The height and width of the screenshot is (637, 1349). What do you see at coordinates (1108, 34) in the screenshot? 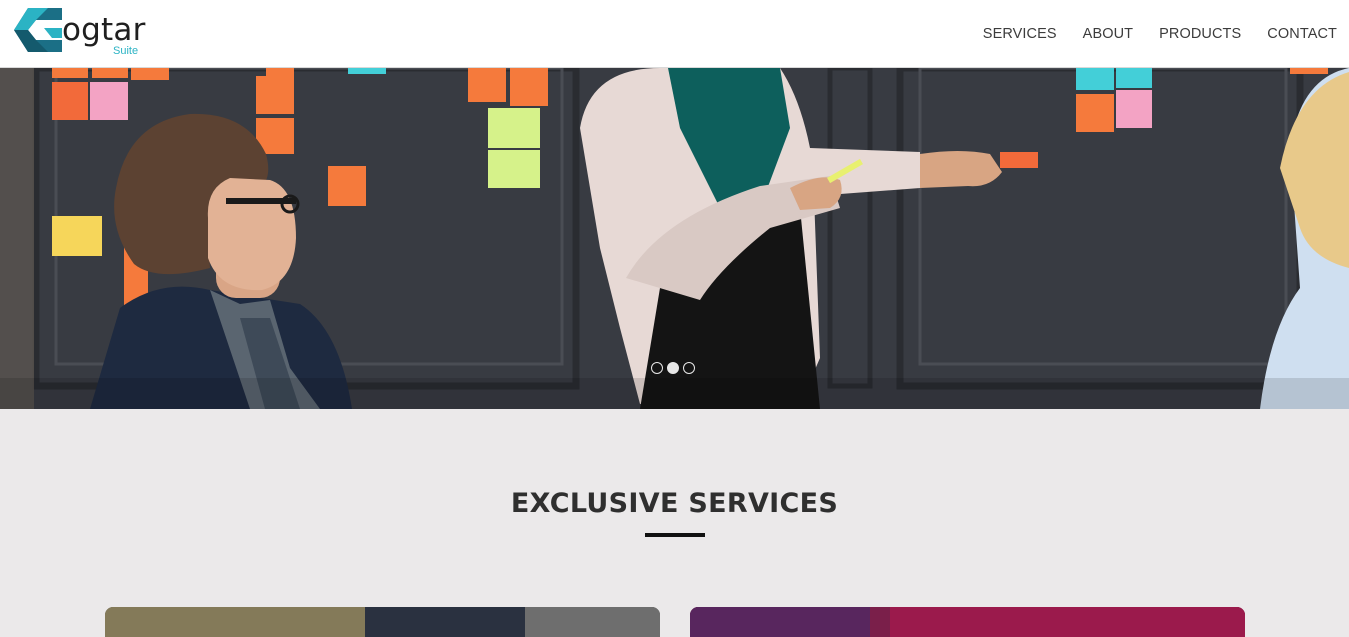
I see `nav-about: ABOUT` at bounding box center [1108, 34].